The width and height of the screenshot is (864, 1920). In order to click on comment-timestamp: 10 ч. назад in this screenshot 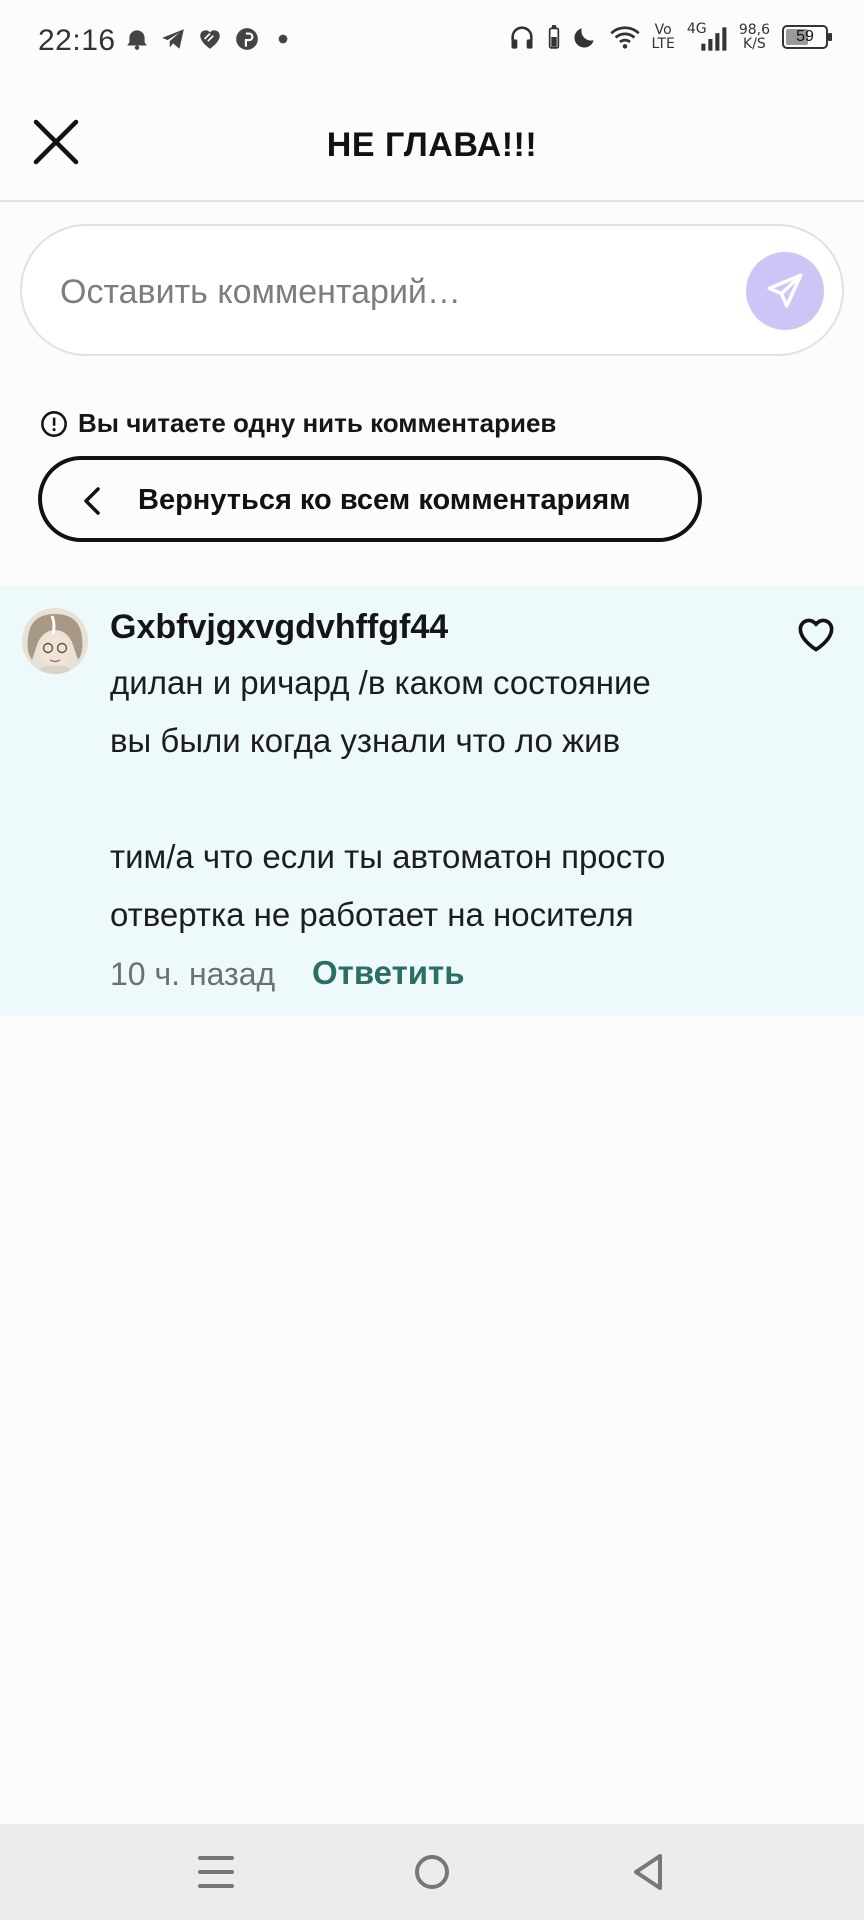, I will do `click(193, 974)`.